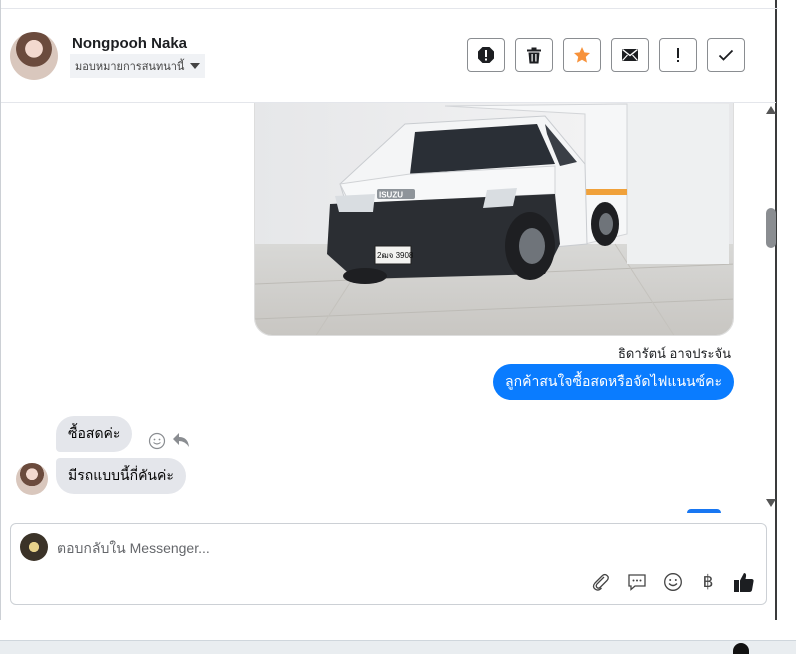 Image resolution: width=796 pixels, height=654 pixels. I want to click on emoji-button, so click(673, 582).